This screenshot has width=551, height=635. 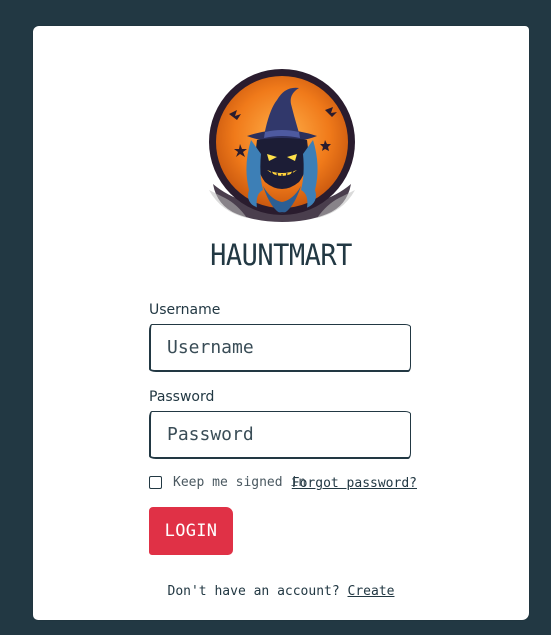 What do you see at coordinates (280, 435) in the screenshot?
I see `password-input` at bounding box center [280, 435].